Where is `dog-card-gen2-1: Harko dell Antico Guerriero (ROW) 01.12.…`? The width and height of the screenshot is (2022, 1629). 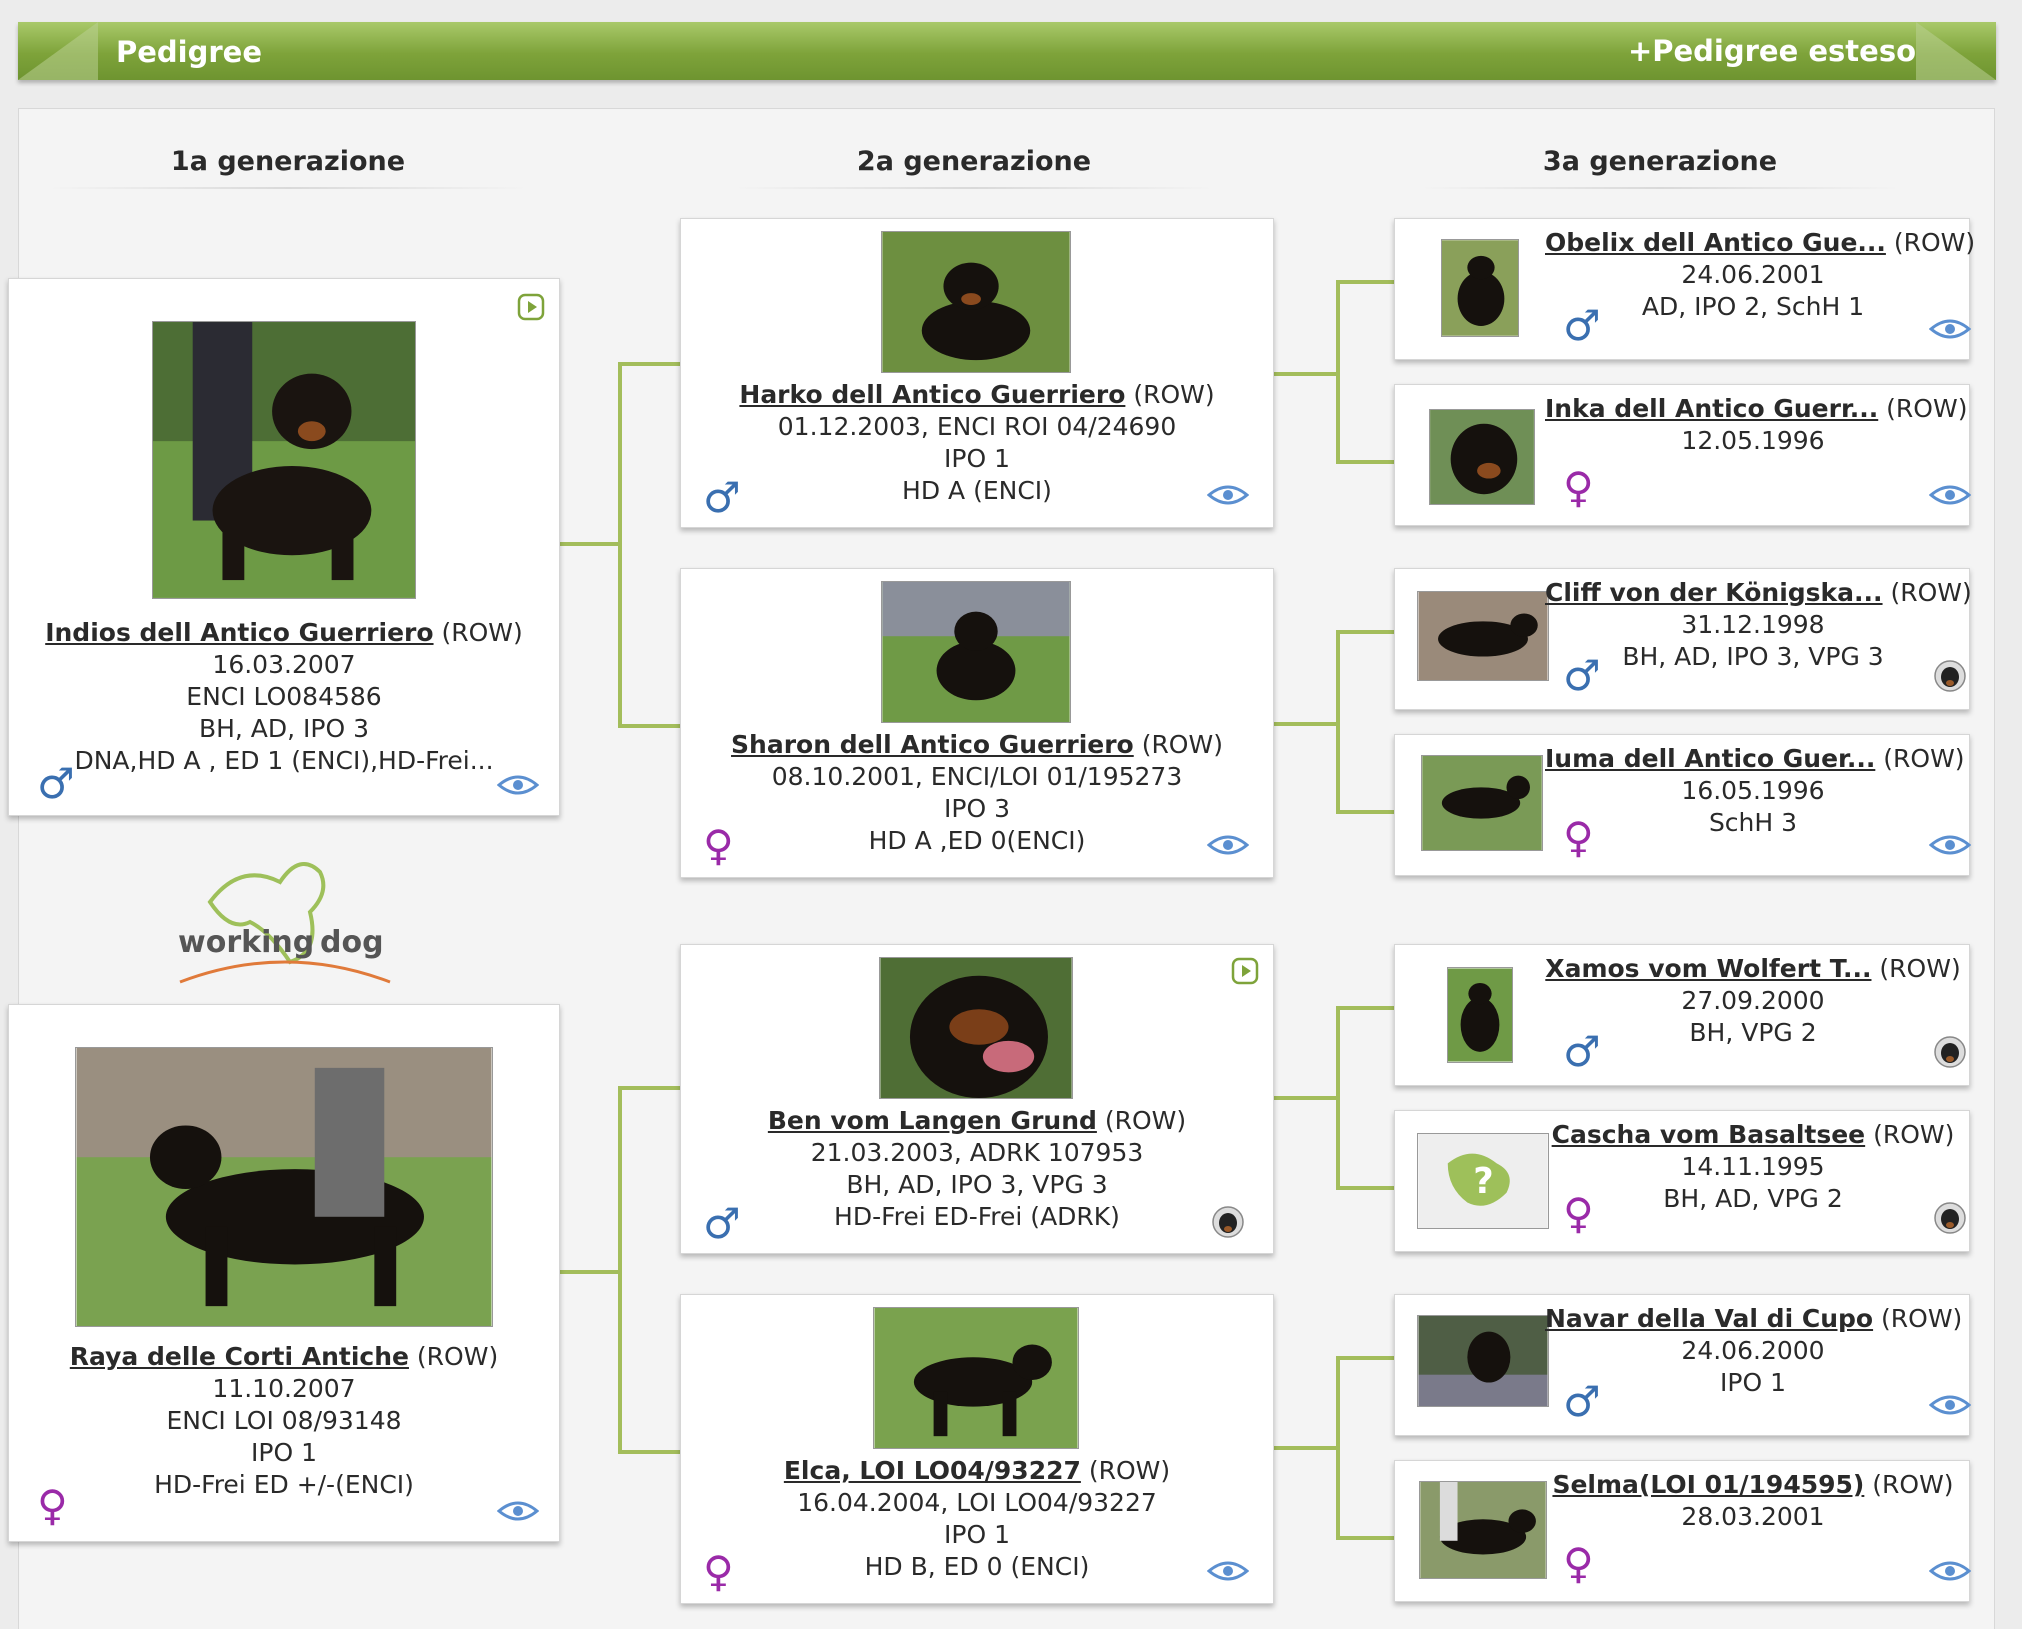 dog-card-gen2-1: Harko dell Antico Guerriero (ROW) 01.12.… is located at coordinates (977, 373).